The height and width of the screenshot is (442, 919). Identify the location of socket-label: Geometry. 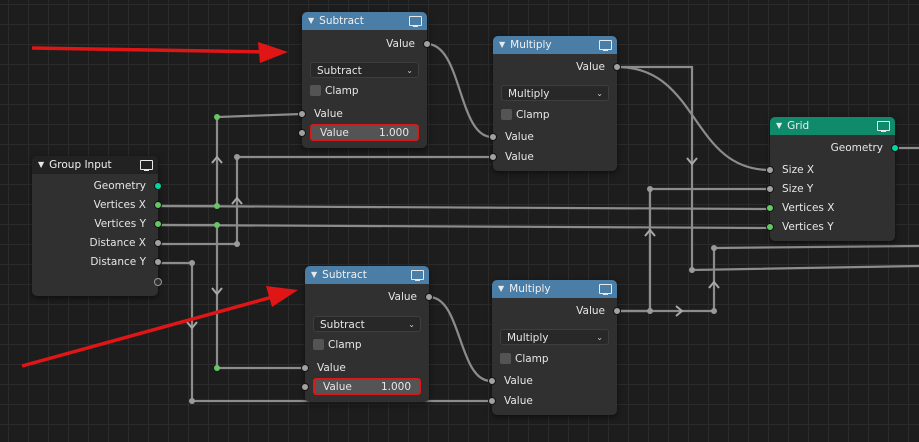
(856, 148).